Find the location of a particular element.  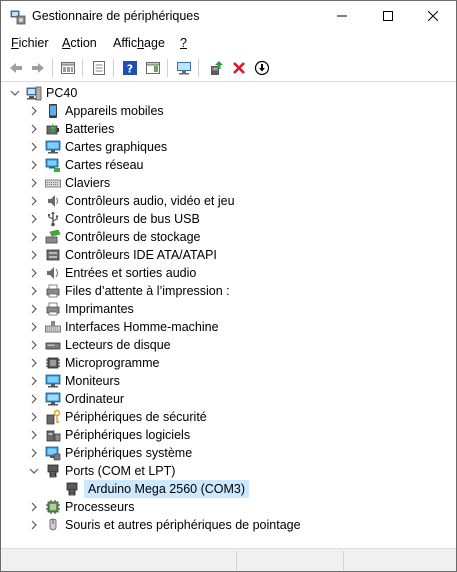

title-bar: Gestionnaire de périphériques is located at coordinates (228, 16).